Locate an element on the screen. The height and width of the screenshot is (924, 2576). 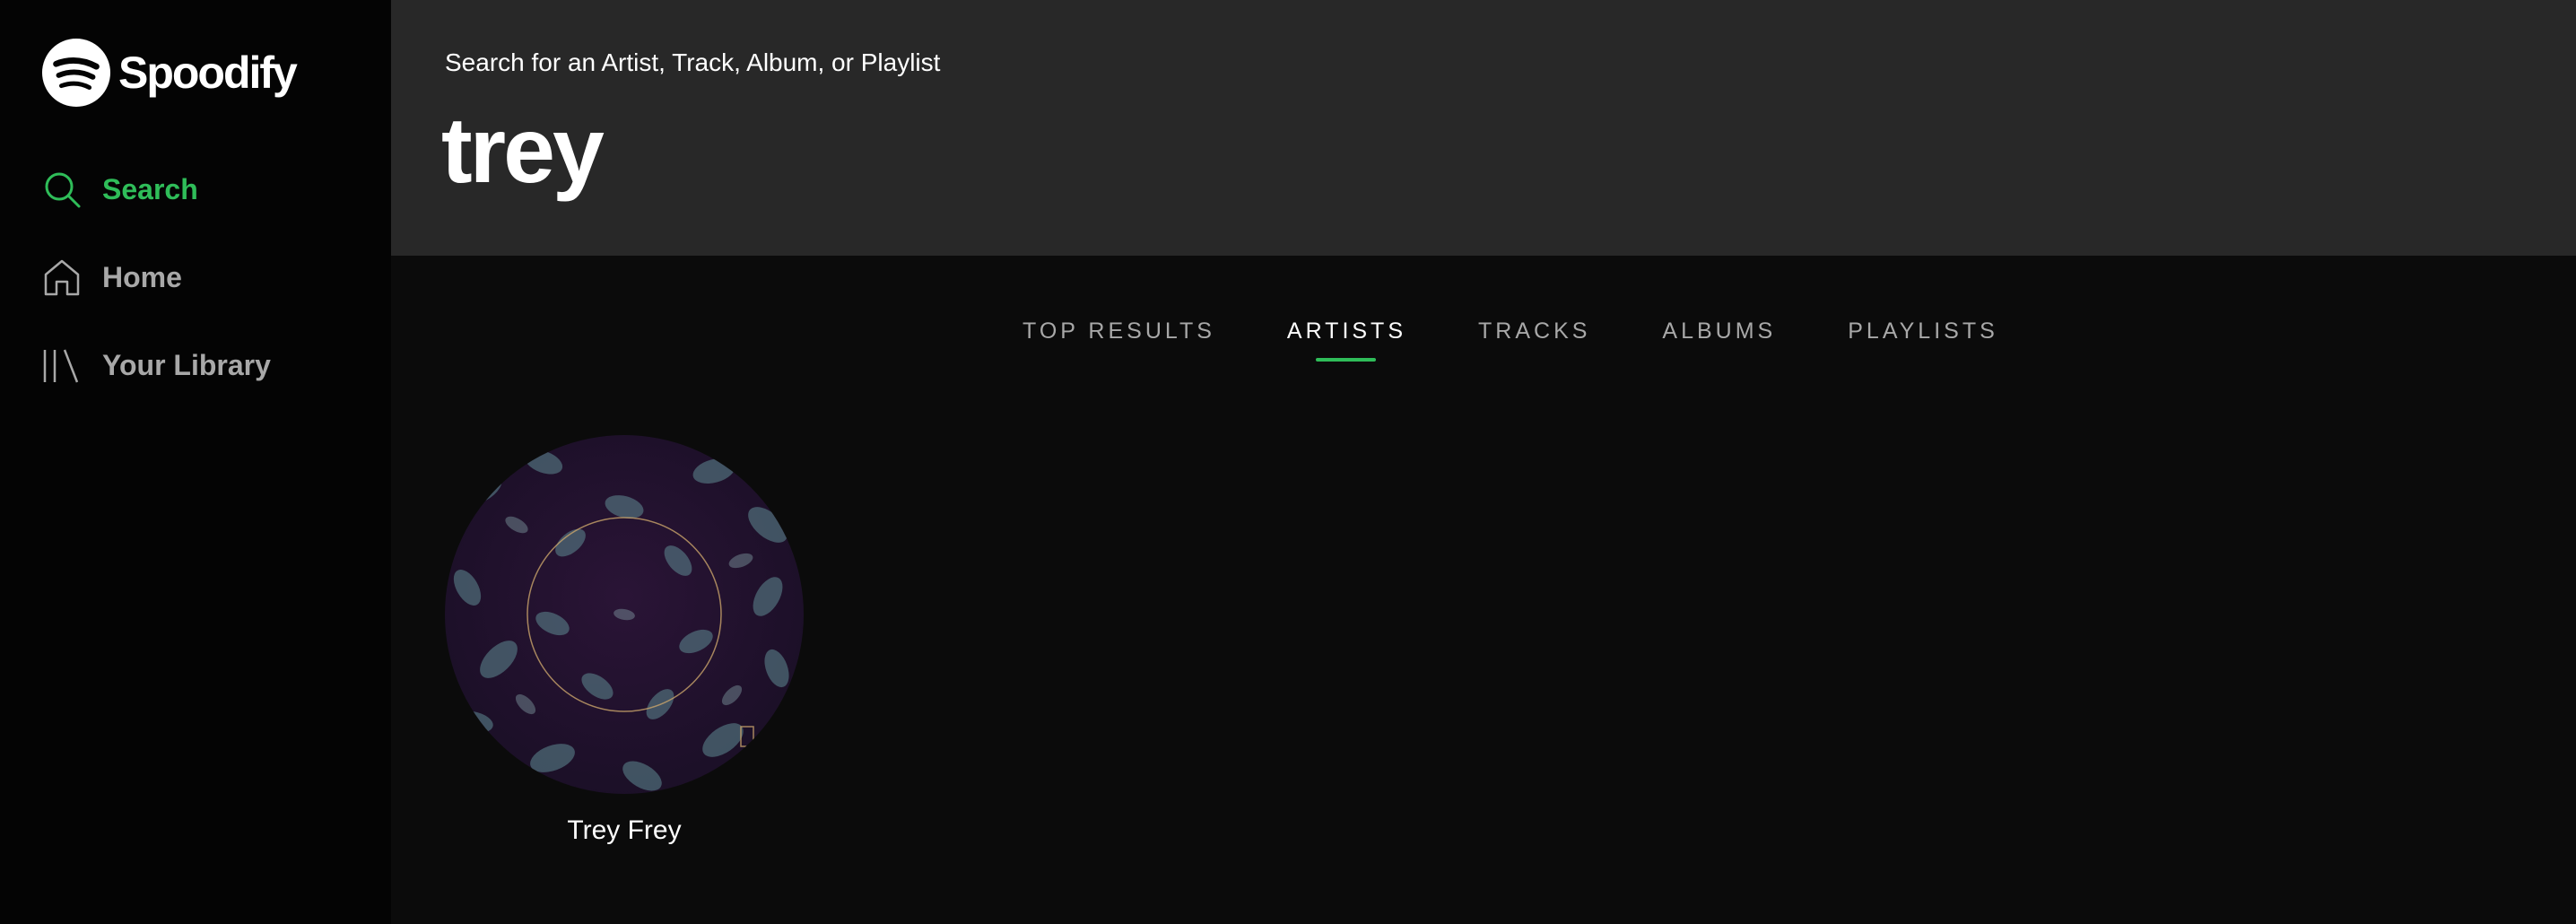
tab-albums: ALBUMS is located at coordinates (1719, 331).